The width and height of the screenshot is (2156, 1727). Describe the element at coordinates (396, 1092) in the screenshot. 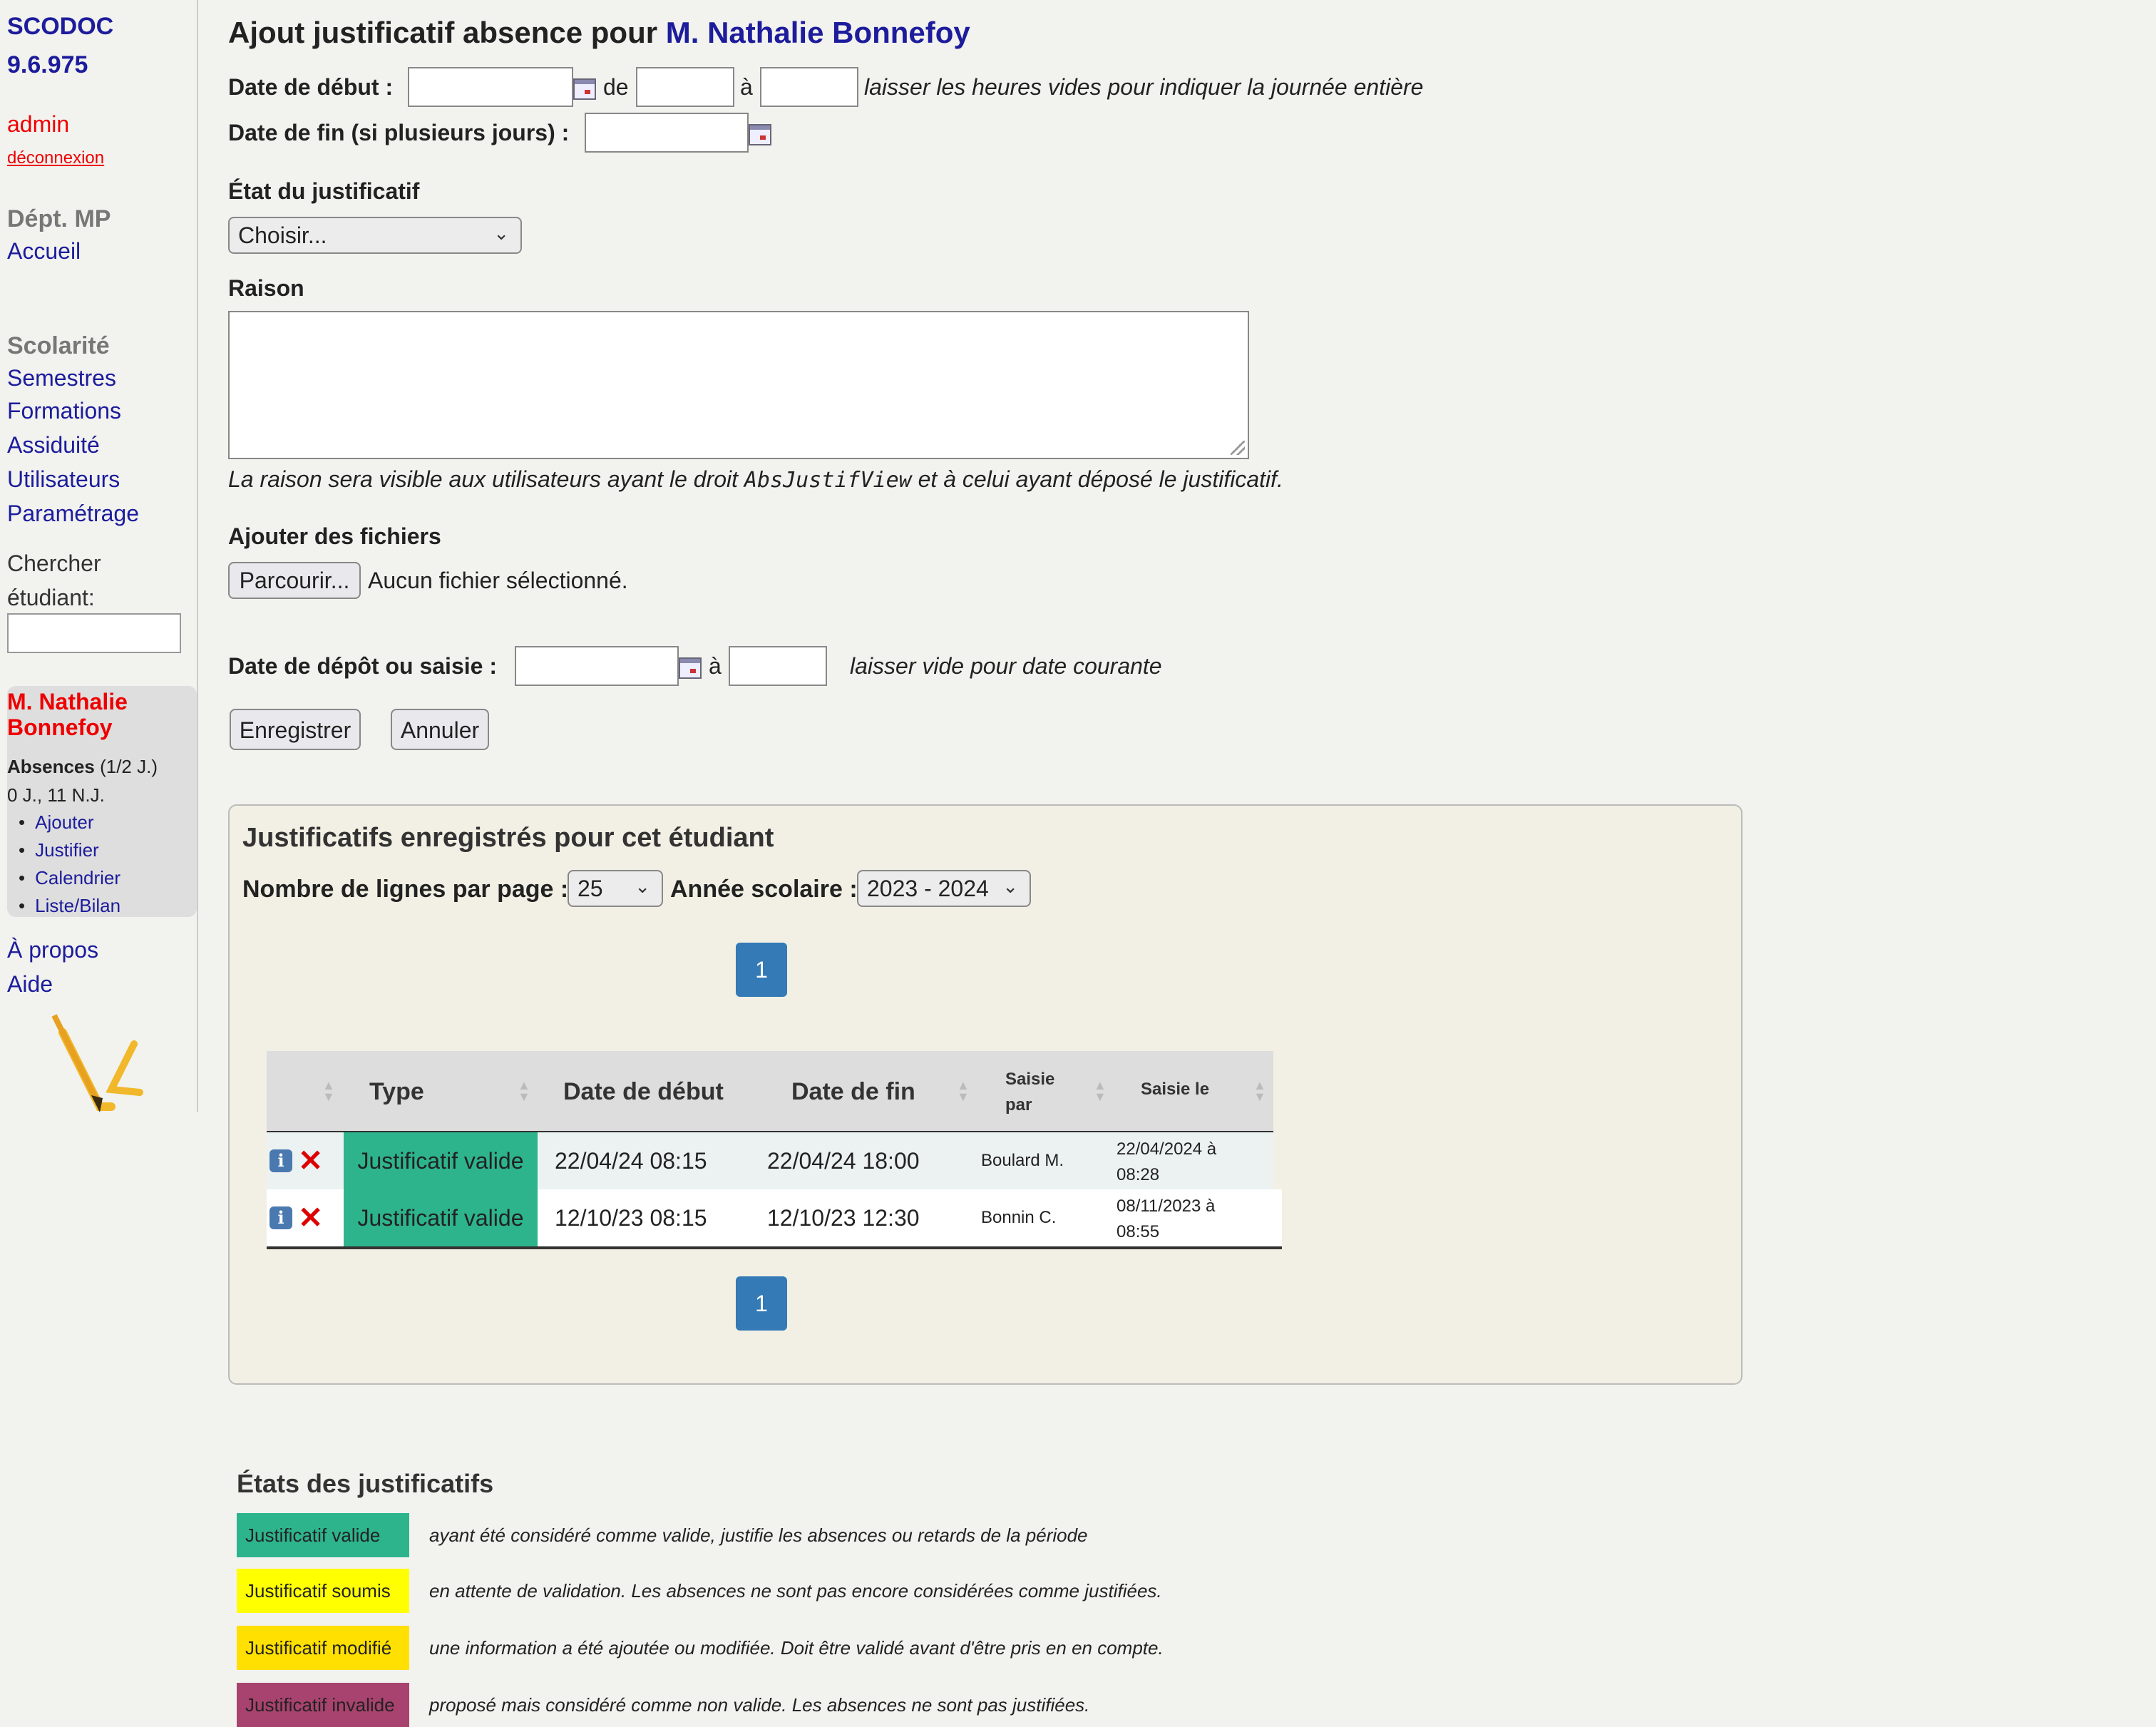

I see `col-type: Type` at that location.